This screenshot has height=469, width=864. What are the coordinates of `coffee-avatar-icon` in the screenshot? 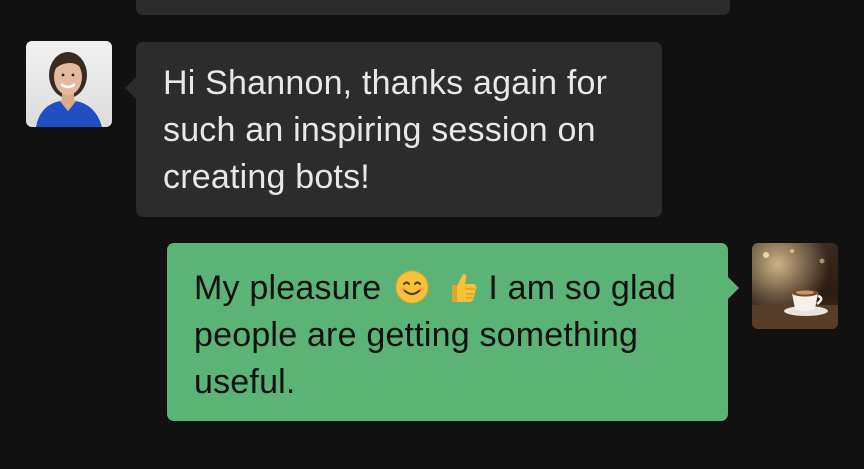 It's located at (795, 286).